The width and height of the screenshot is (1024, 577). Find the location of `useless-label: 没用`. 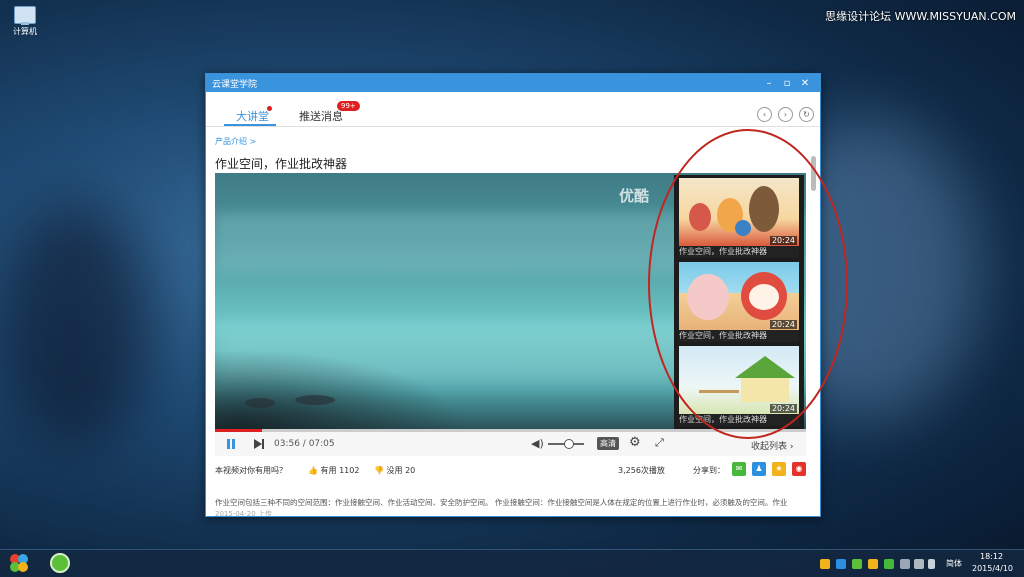

useless-label: 没用 is located at coordinates (394, 470).